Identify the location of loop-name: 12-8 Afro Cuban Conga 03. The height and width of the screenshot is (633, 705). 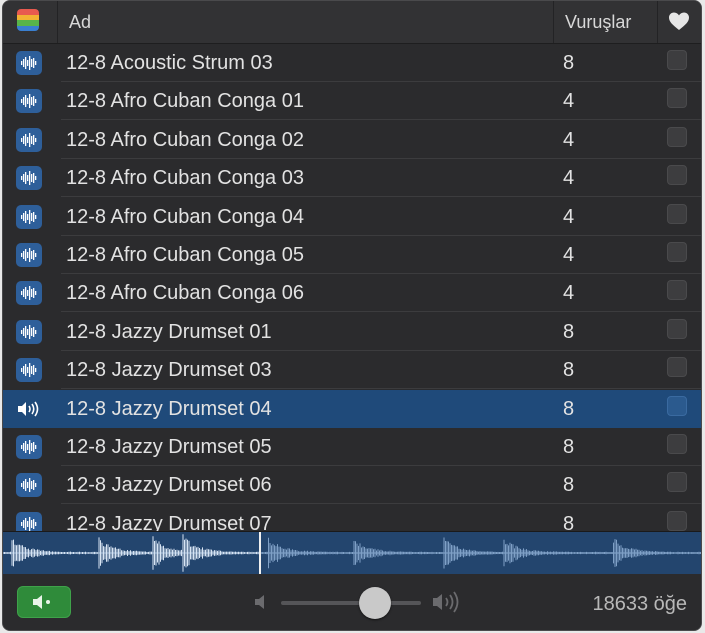
(185, 178).